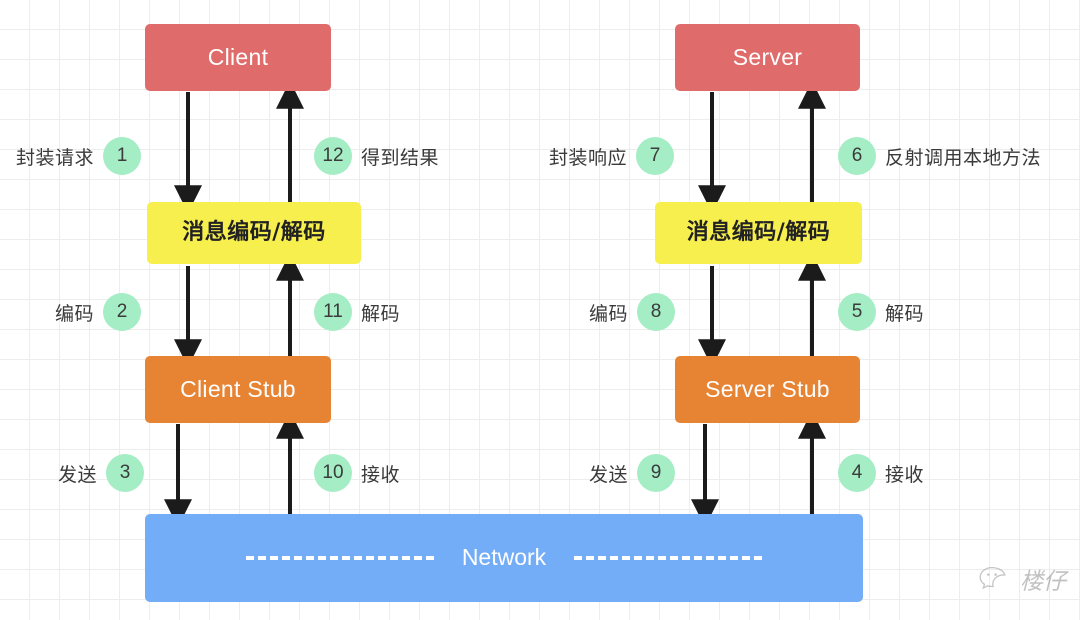 The height and width of the screenshot is (620, 1080). I want to click on node-server-label: Server, so click(767, 56).